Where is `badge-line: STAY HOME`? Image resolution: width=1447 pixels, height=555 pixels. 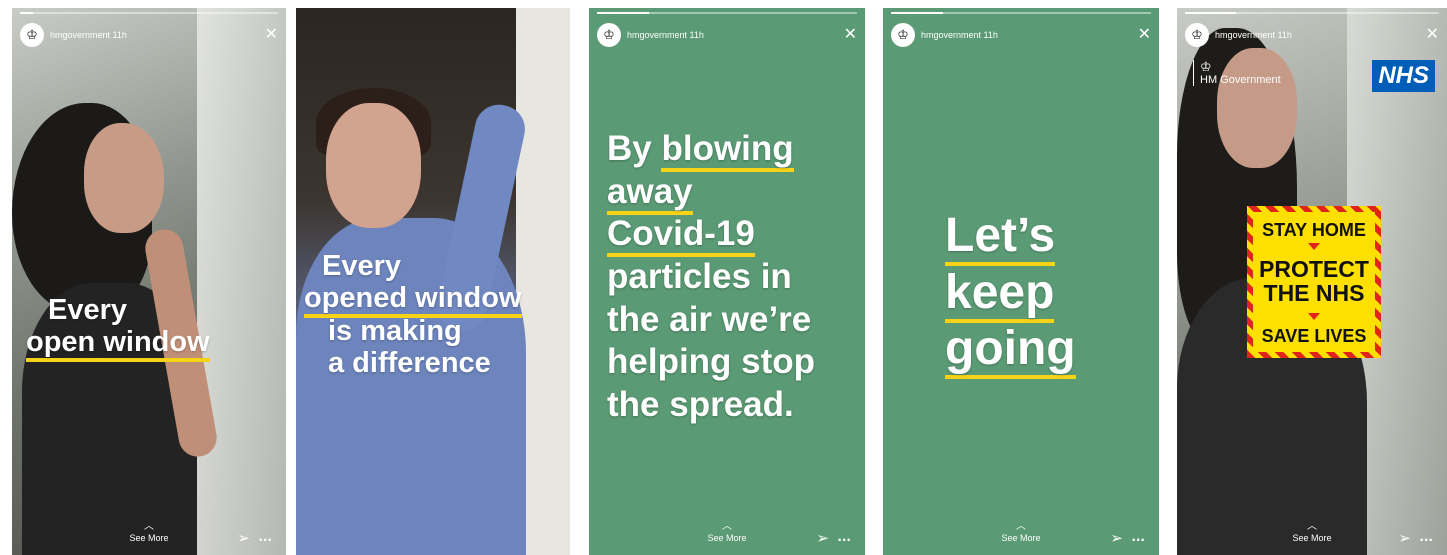
badge-line: STAY HOME is located at coordinates (1314, 230).